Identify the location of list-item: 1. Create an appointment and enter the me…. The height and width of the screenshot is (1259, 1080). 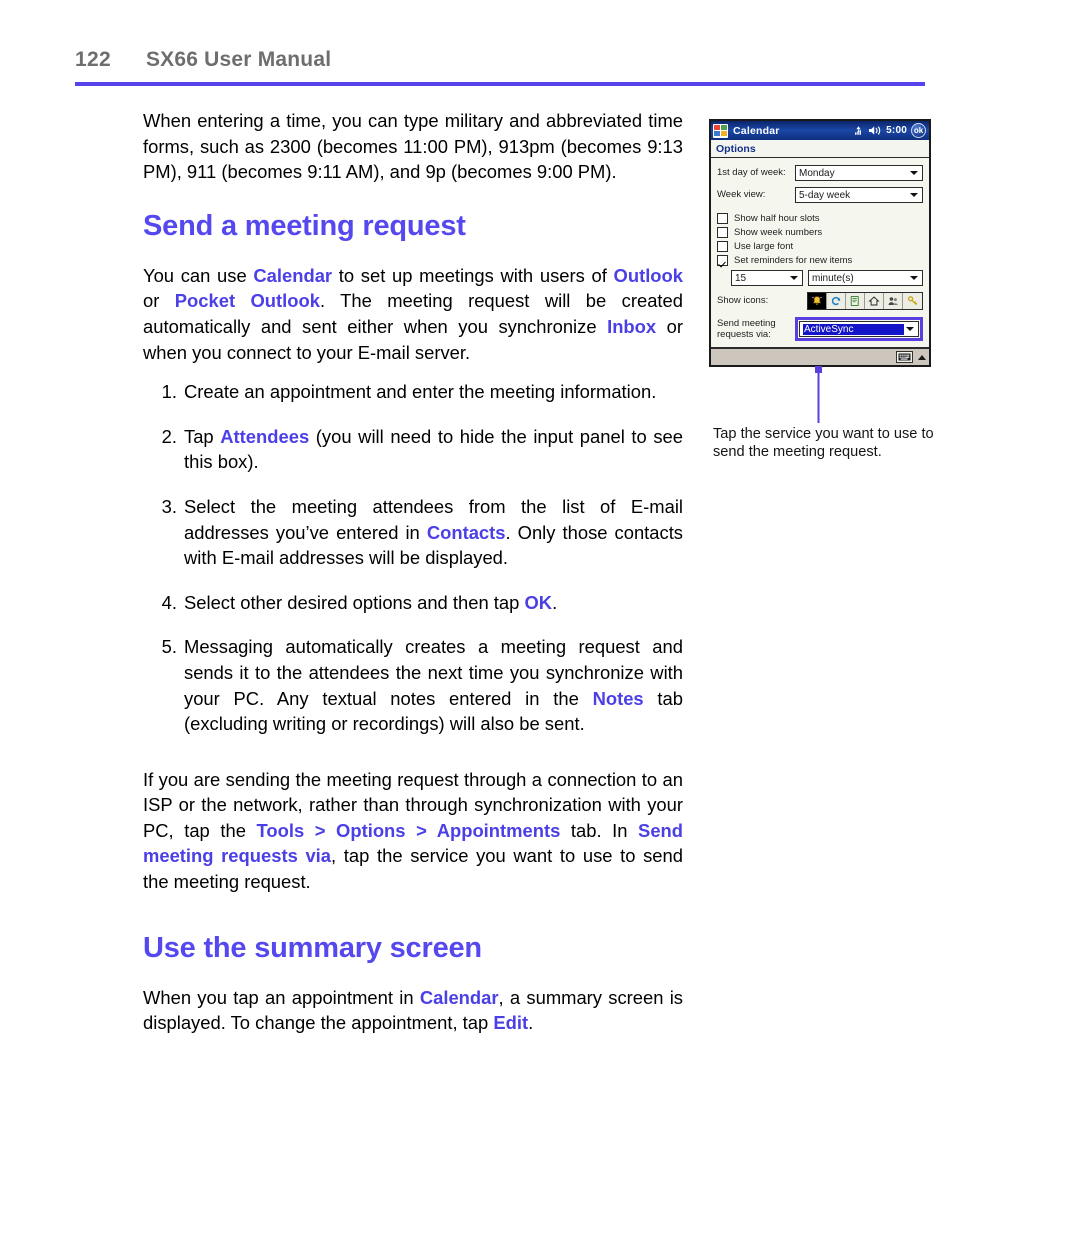
(413, 392).